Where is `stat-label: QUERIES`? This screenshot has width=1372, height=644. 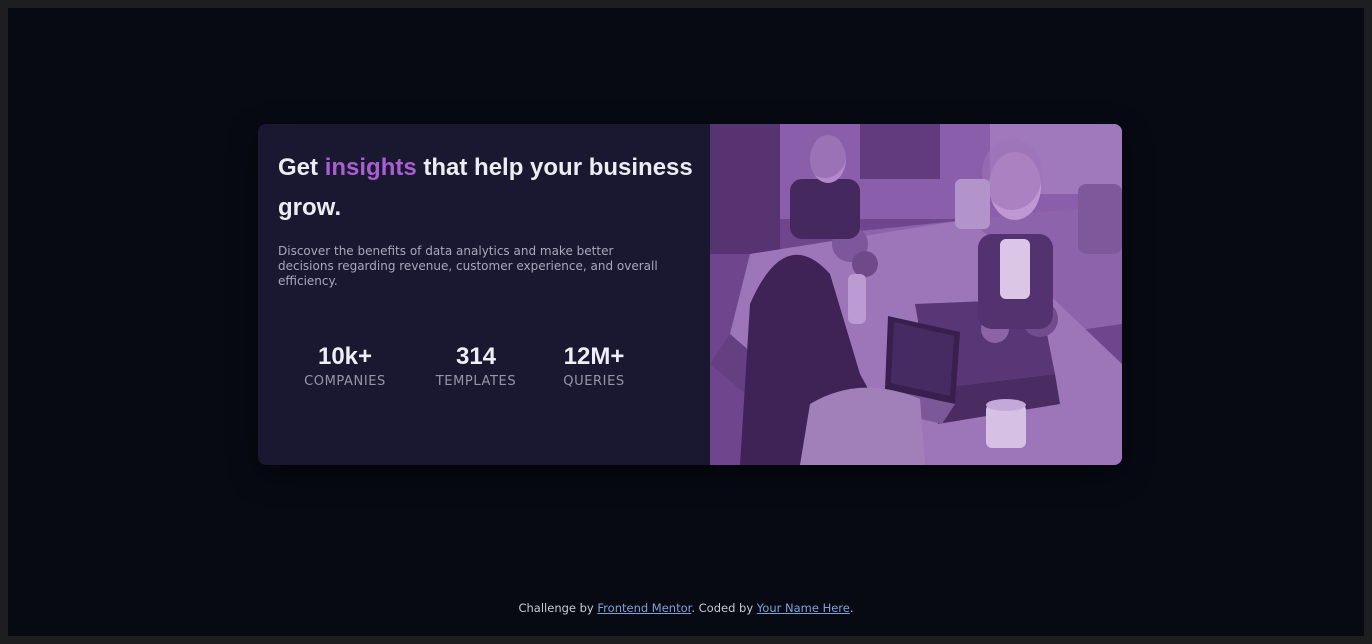
stat-label: QUERIES is located at coordinates (594, 381).